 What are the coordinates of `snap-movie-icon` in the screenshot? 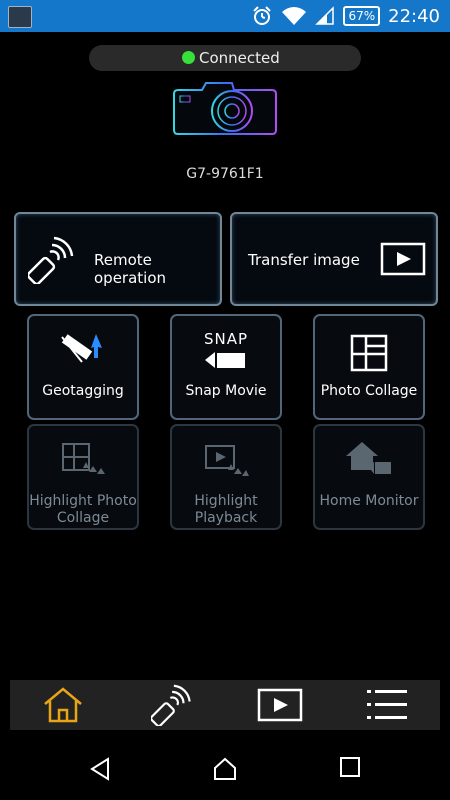 It's located at (225, 360).